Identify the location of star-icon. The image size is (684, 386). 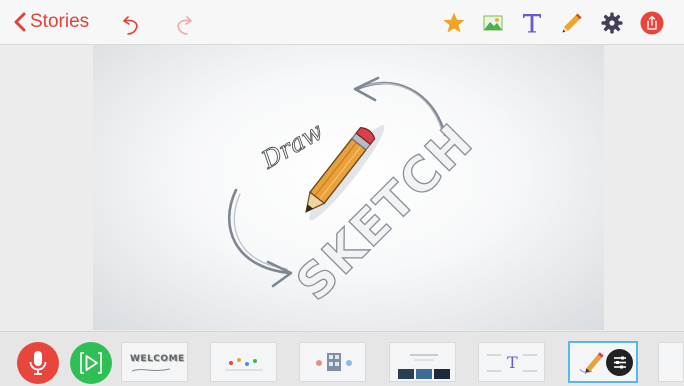
(454, 23).